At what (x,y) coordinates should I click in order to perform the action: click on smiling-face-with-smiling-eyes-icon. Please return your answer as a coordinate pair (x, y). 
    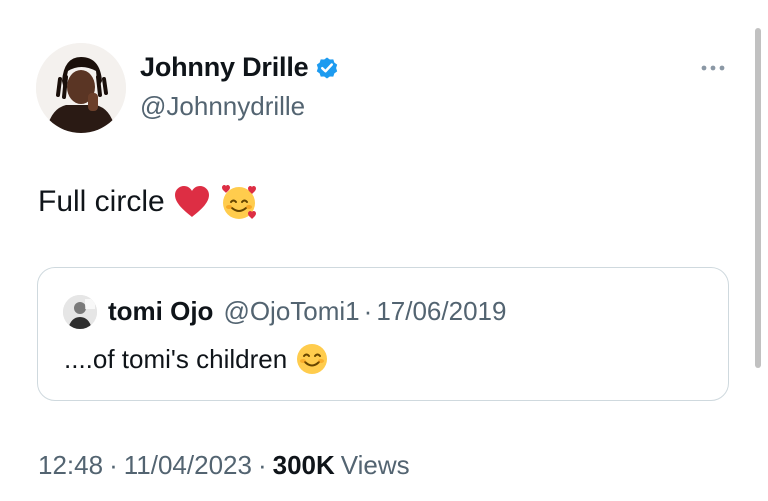
    Looking at the image, I should click on (312, 359).